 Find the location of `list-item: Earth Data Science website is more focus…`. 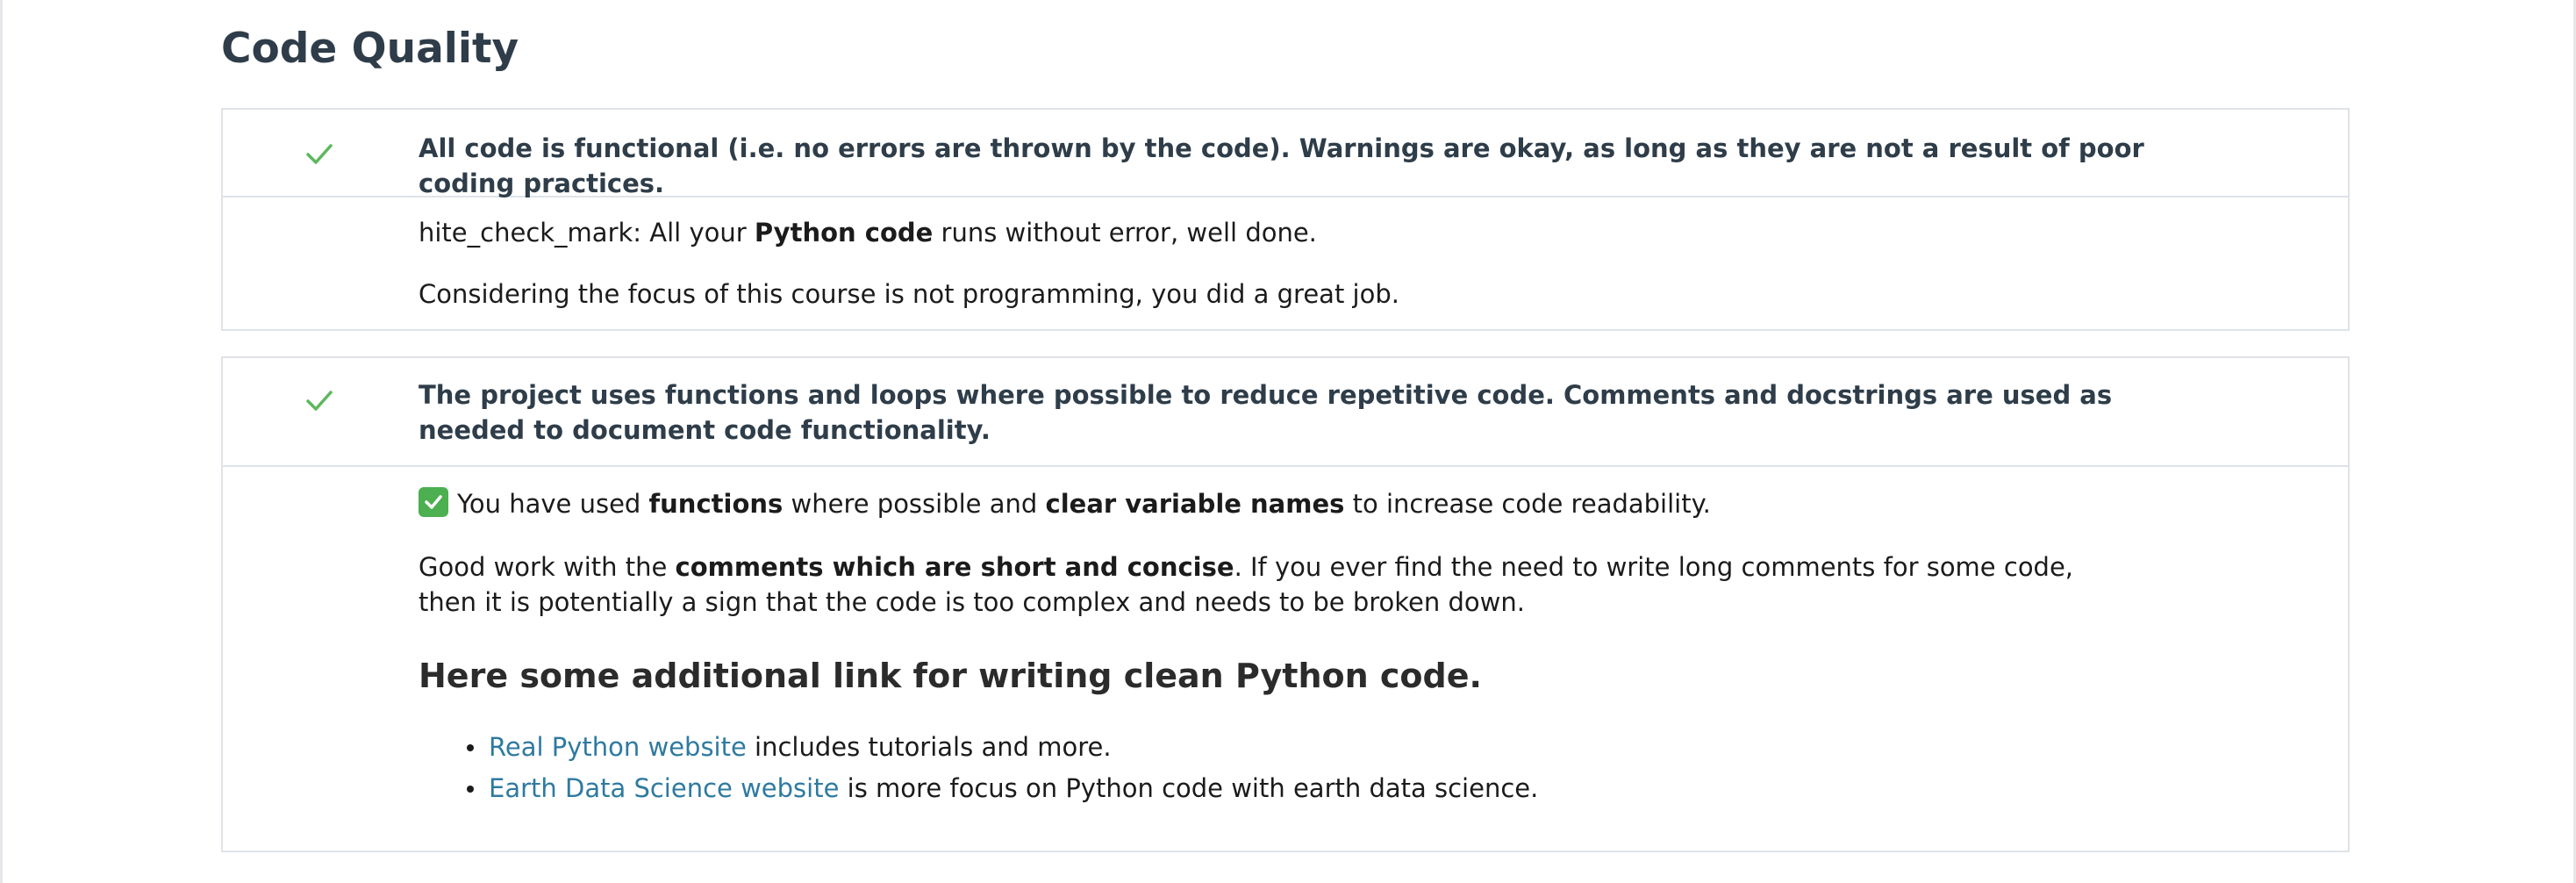

list-item: Earth Data Science website is more focus… is located at coordinates (978, 788).